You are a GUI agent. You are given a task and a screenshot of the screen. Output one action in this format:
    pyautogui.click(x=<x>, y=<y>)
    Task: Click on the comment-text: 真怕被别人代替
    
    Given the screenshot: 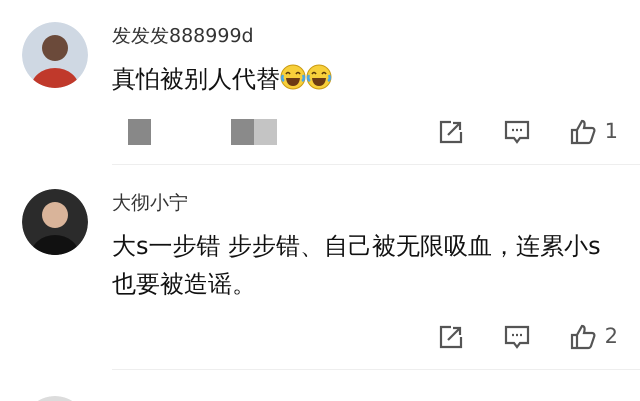 What is the action you would take?
    pyautogui.click(x=196, y=79)
    